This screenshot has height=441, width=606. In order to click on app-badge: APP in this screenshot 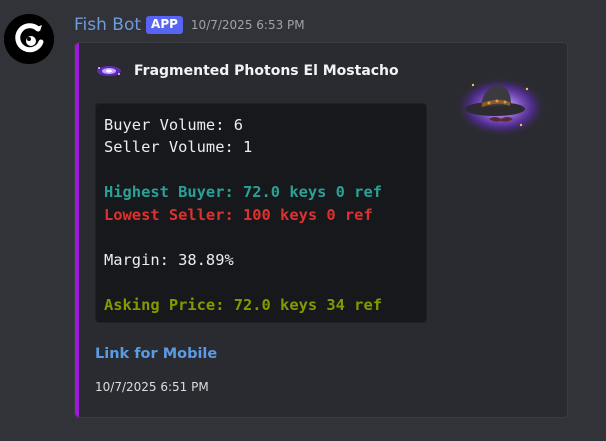, I will do `click(164, 25)`.